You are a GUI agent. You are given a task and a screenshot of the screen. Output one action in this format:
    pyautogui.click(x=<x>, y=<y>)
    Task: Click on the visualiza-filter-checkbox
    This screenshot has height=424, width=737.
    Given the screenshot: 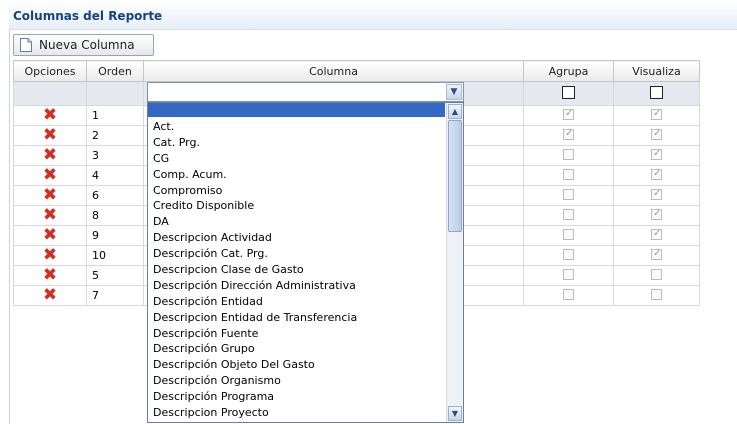 What is the action you would take?
    pyautogui.click(x=656, y=92)
    